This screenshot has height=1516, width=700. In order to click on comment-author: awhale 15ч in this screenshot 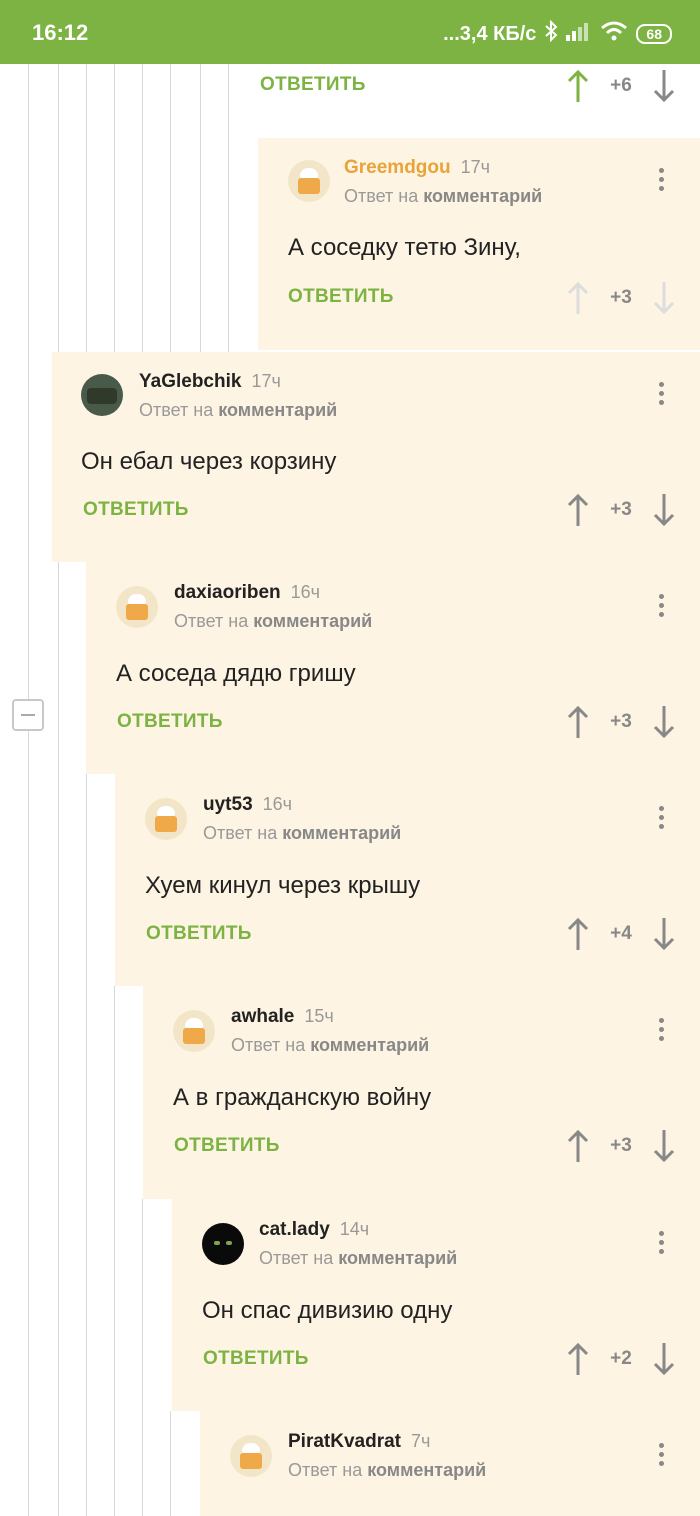, I will do `click(282, 1017)`.